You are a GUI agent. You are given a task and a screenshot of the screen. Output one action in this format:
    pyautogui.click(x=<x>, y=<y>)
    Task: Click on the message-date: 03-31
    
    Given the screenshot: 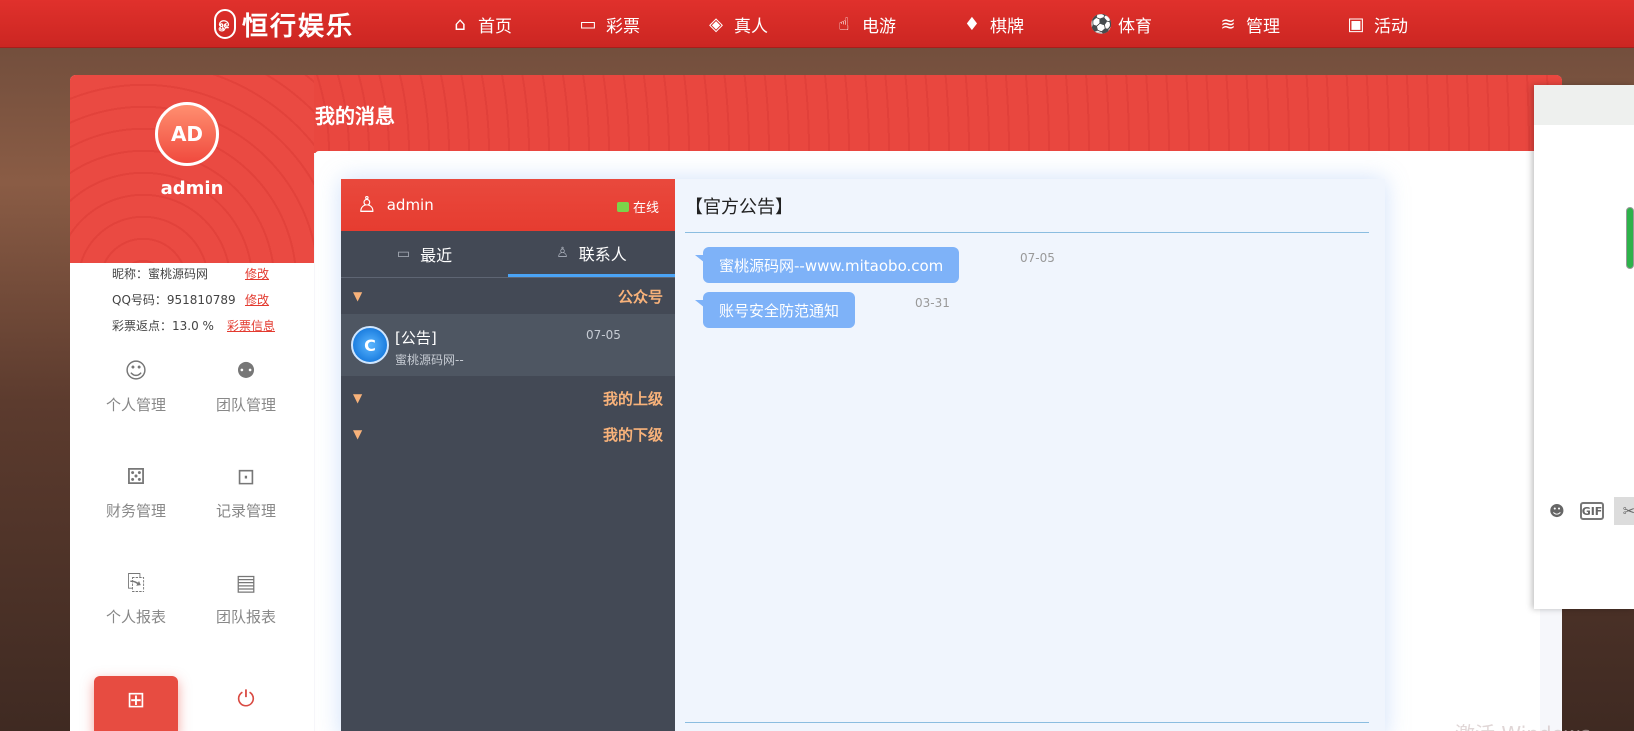 What is the action you would take?
    pyautogui.click(x=932, y=303)
    